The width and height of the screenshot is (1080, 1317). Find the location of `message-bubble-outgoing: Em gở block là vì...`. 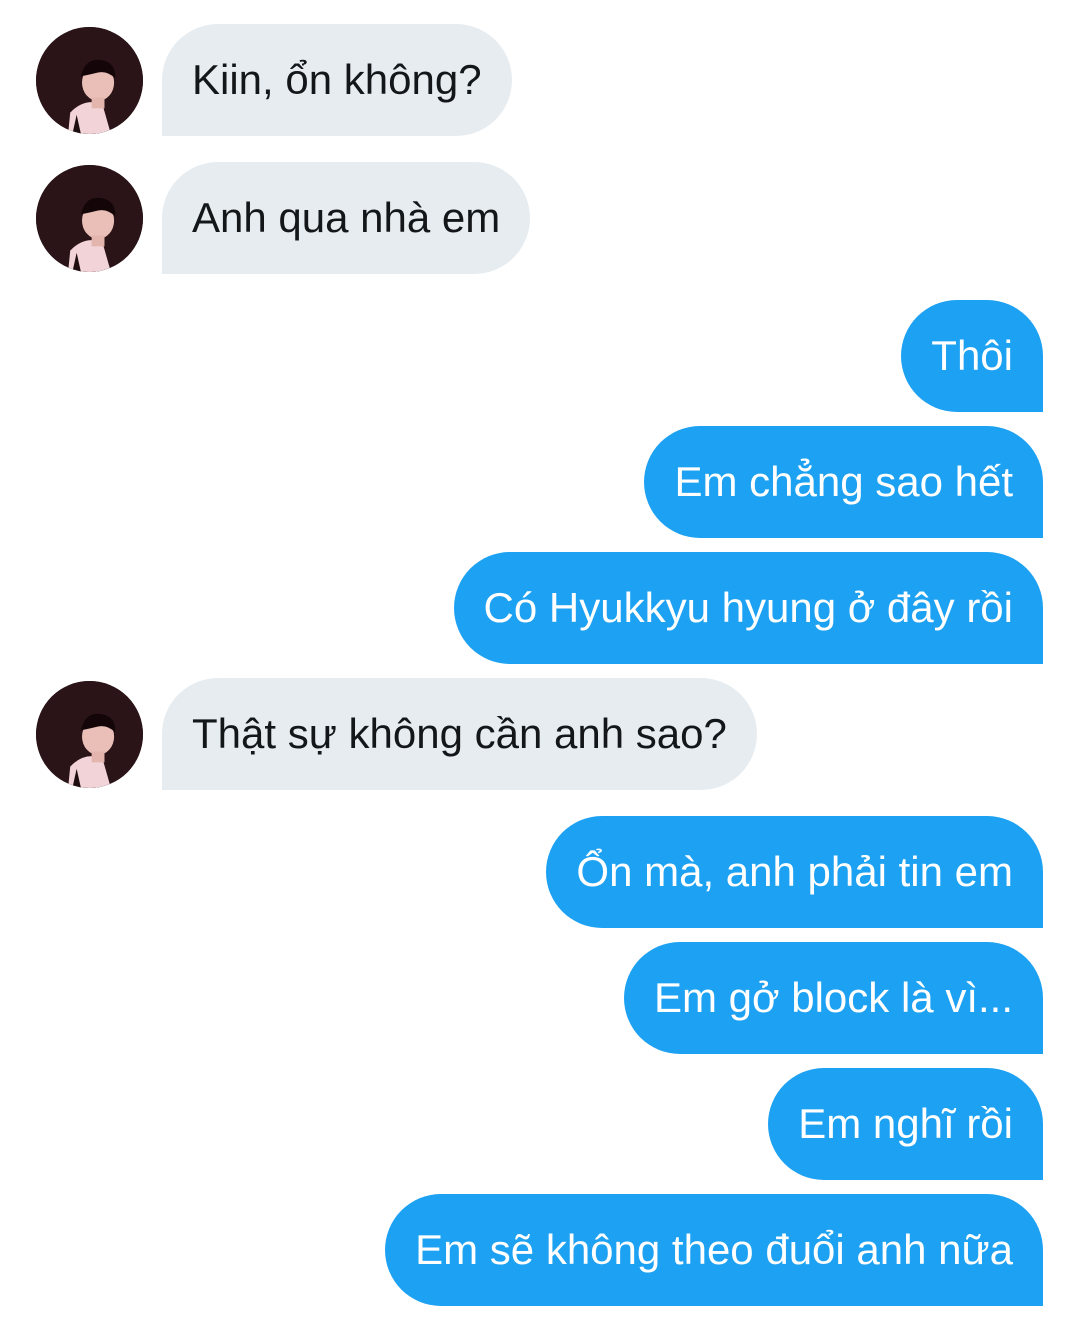

message-bubble-outgoing: Em gở block là vì... is located at coordinates (833, 998).